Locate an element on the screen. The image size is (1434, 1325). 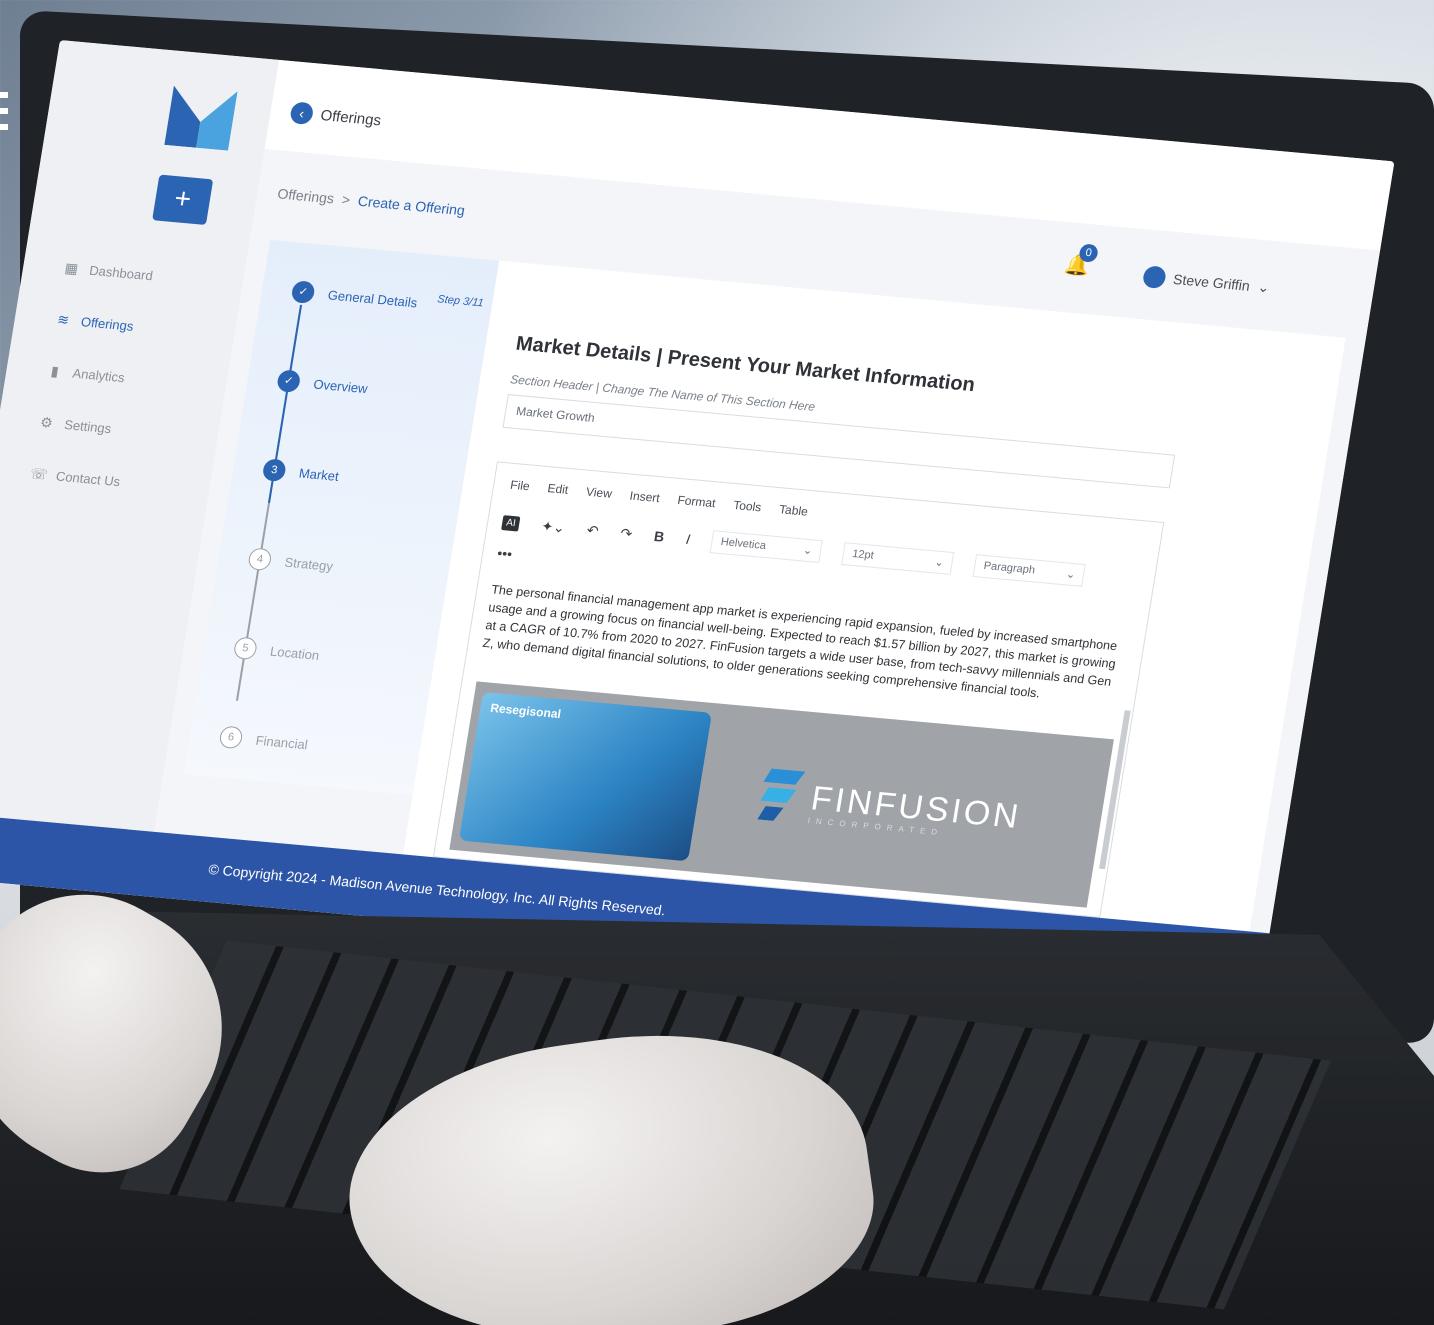
magic-wand-icon: ✦⌄ is located at coordinates (553, 526).